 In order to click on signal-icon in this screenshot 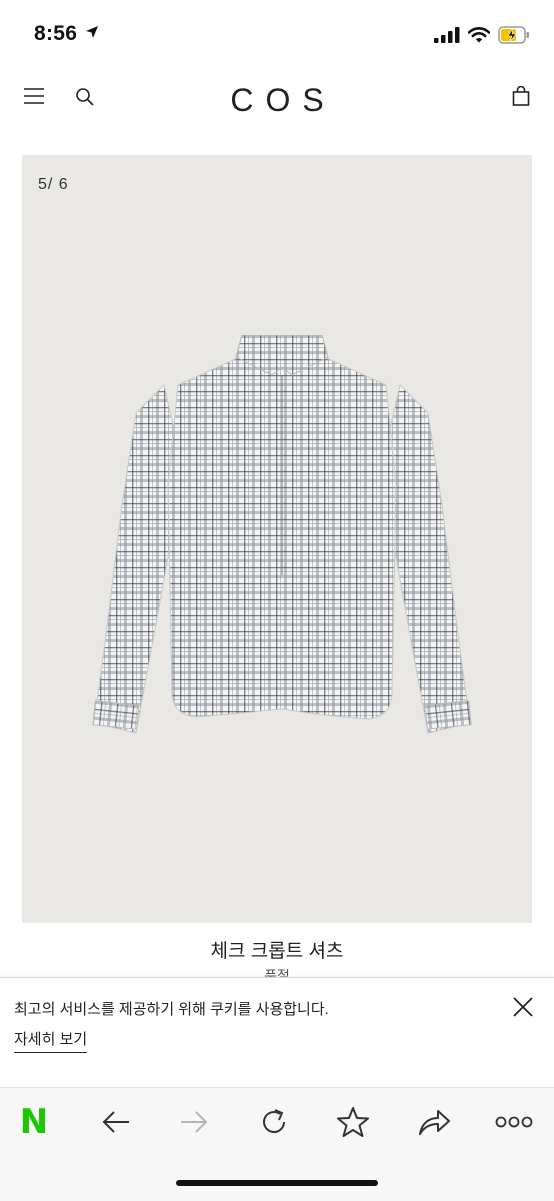, I will do `click(447, 35)`.